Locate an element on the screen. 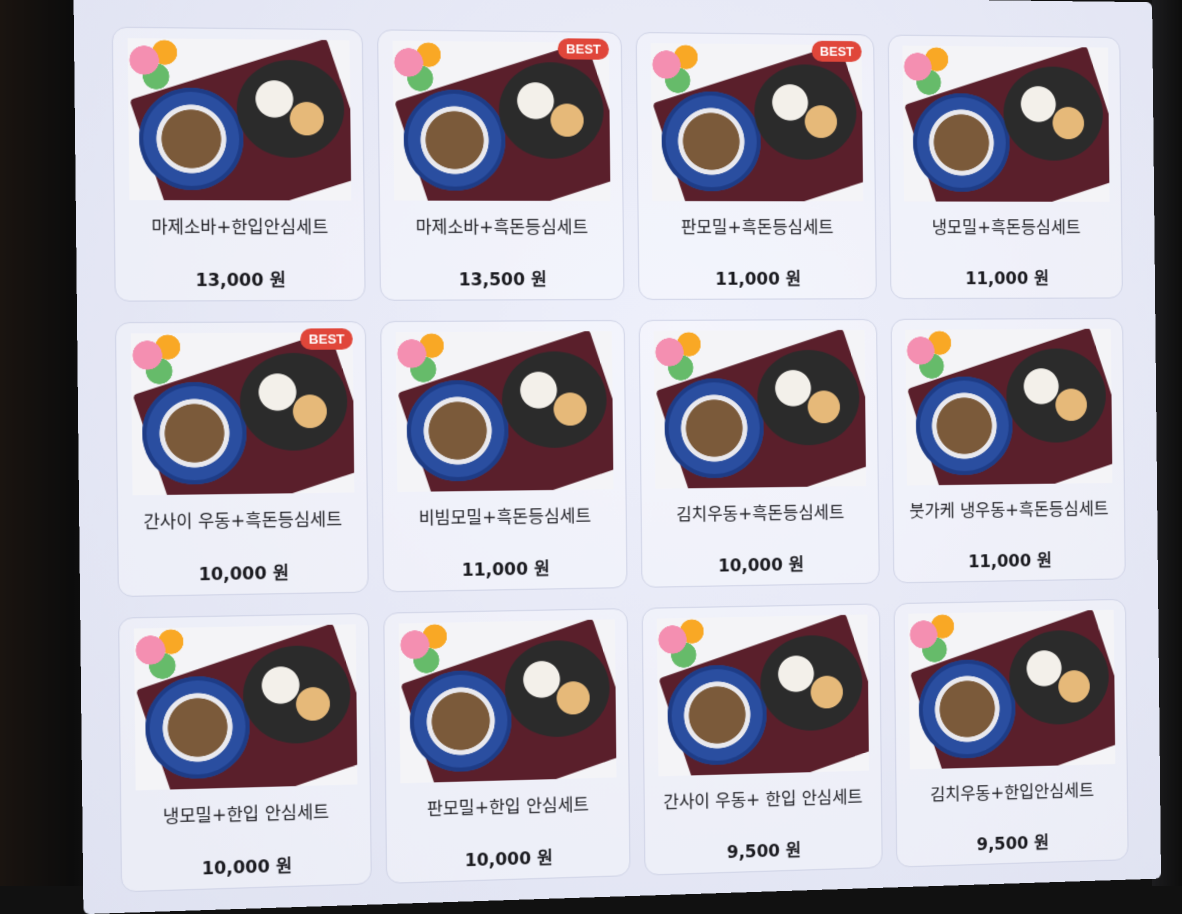  menu-item-name: 판모밀+흑돈등심세트 is located at coordinates (757, 228).